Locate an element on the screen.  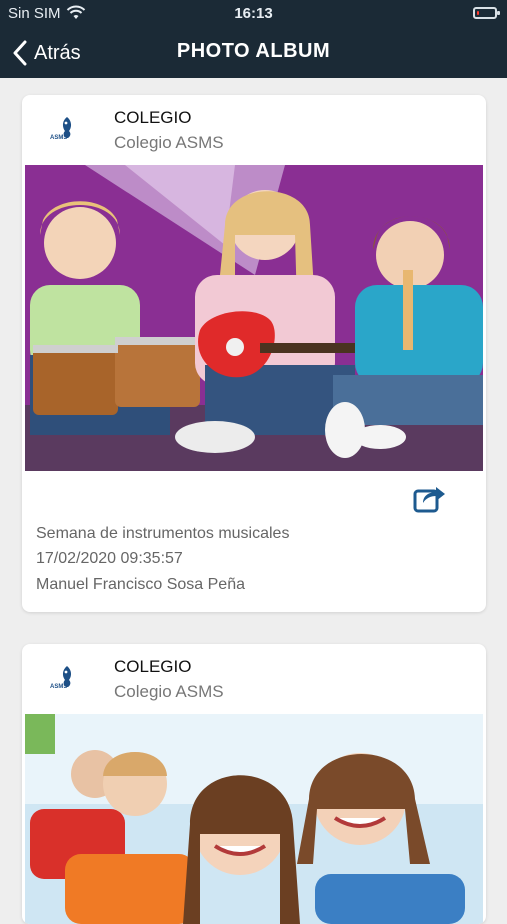
post-caption: Semana de instrumentos musicales is located at coordinates (163, 533).